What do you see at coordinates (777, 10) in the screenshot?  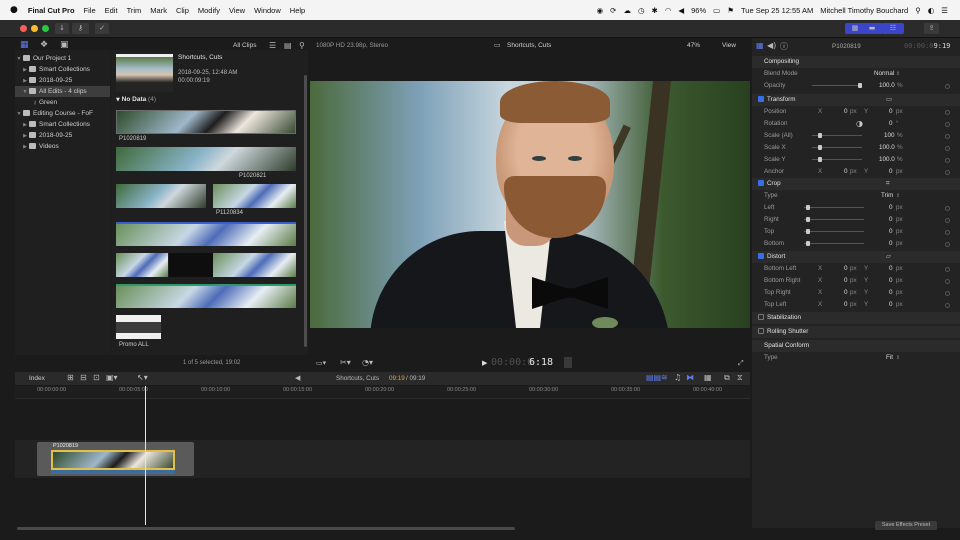 I see `clock: Tue Sep 25 12:55 AM` at bounding box center [777, 10].